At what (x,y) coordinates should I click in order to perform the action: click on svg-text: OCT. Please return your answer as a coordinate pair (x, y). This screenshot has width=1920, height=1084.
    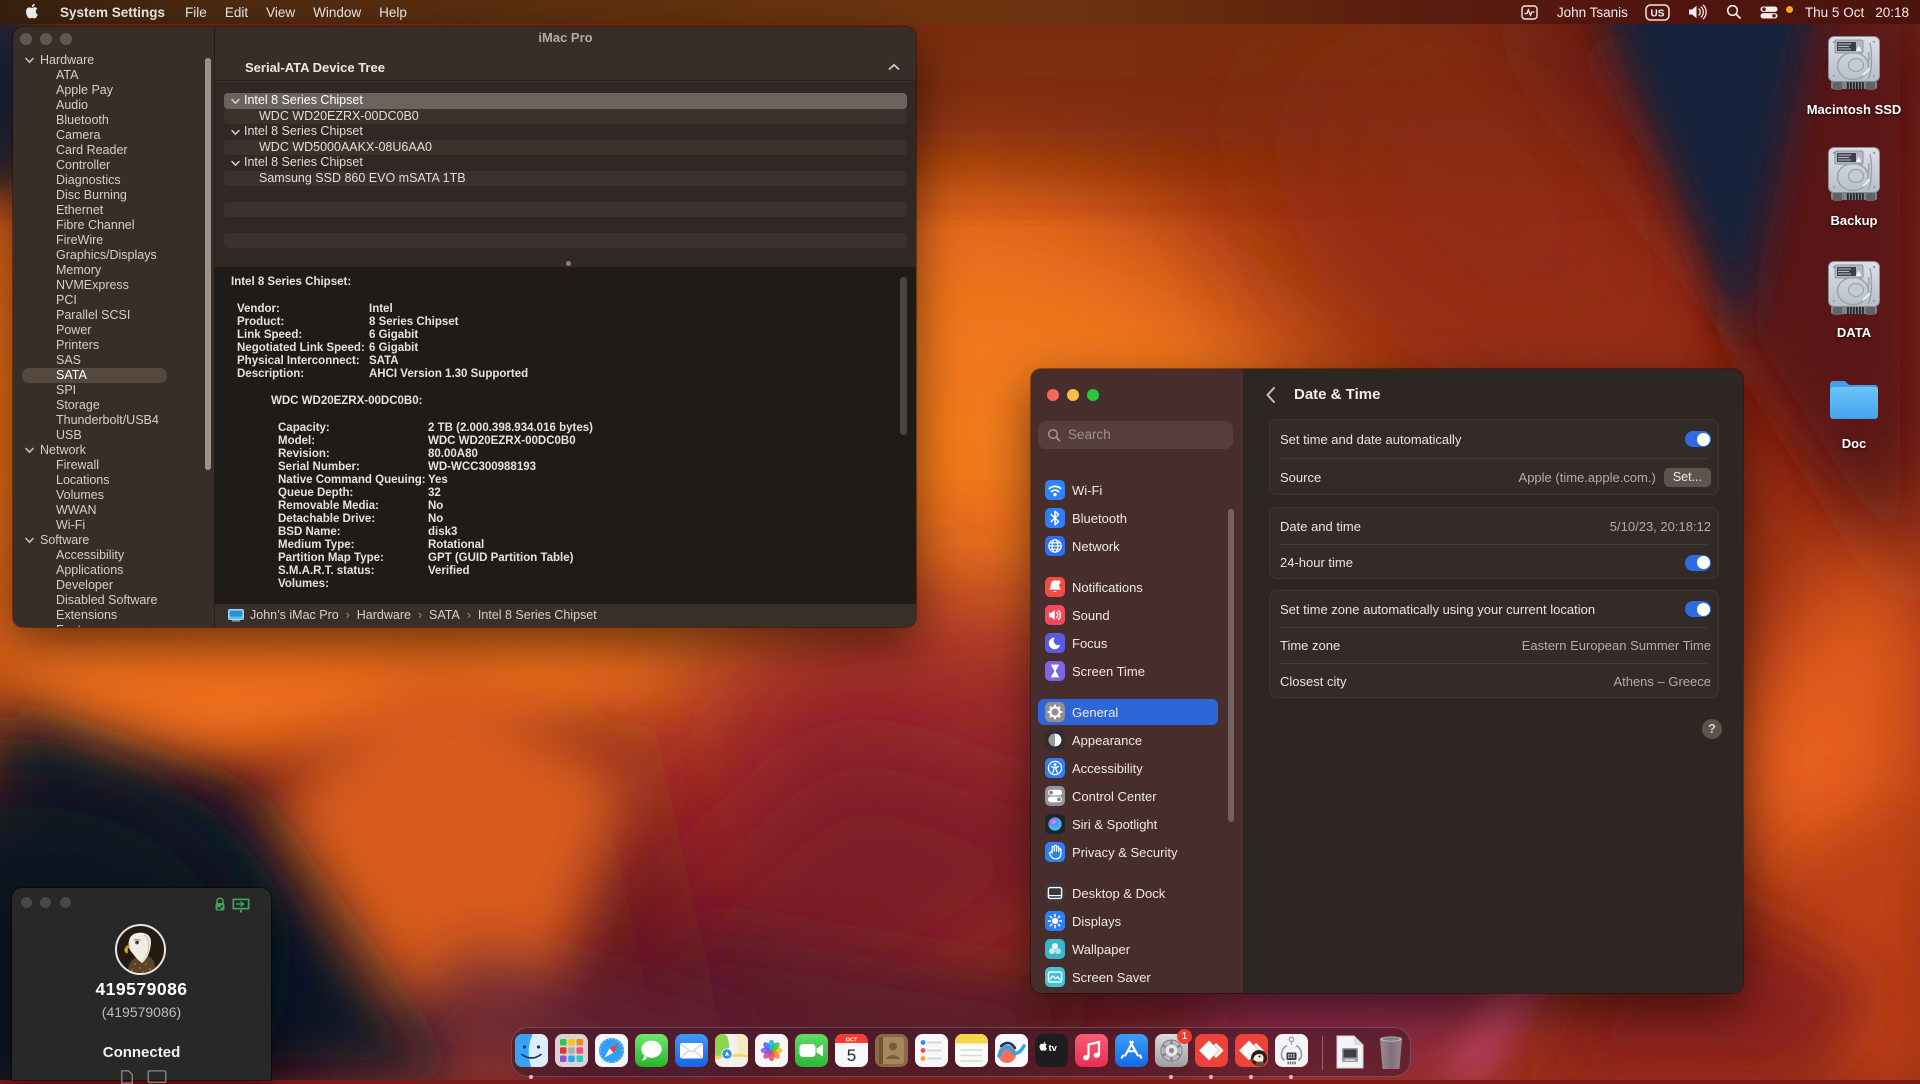
    Looking at the image, I should click on (851, 1041).